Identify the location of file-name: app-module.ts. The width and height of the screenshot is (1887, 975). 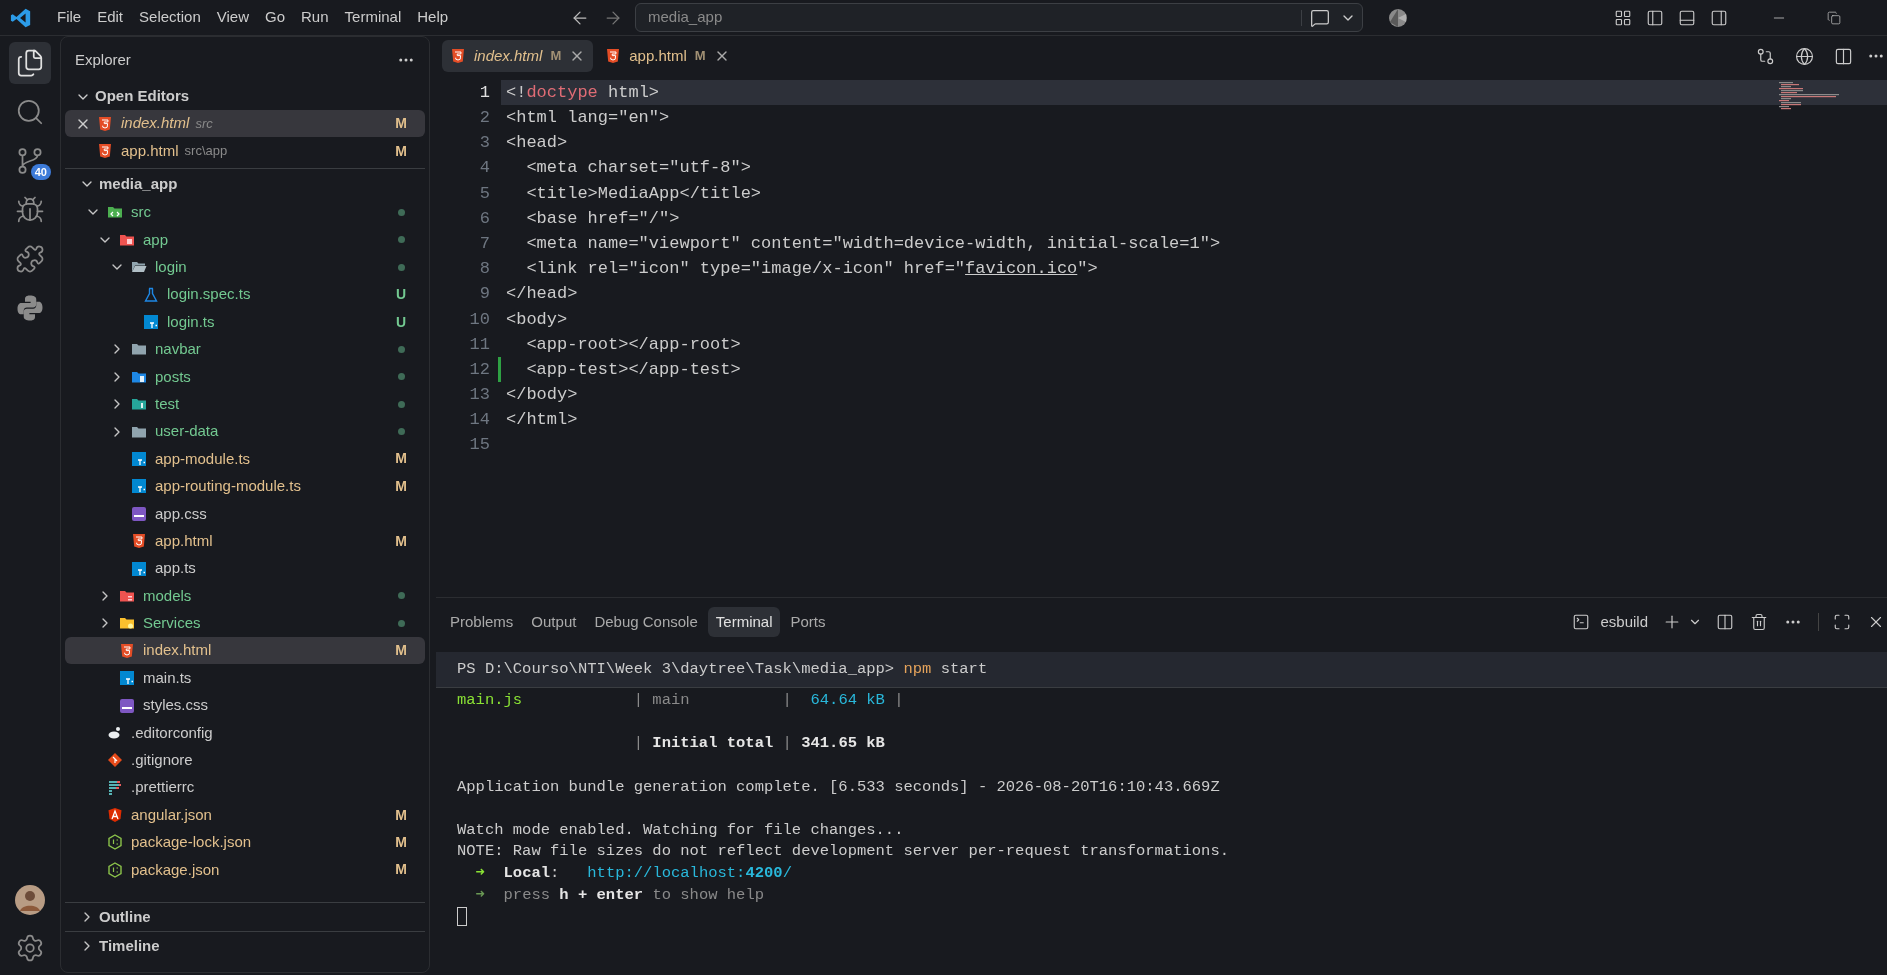
(203, 458).